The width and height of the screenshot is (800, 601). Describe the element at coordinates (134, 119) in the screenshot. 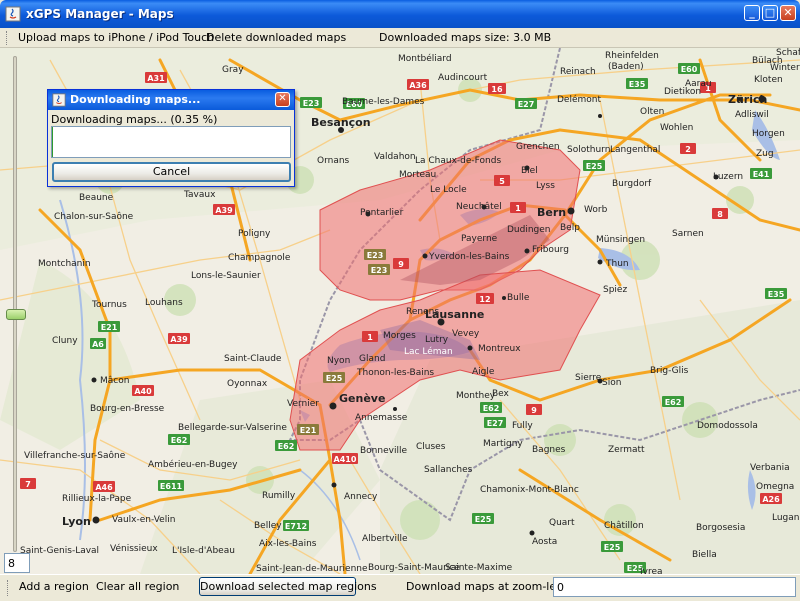

I see `dialog-message: Downloading maps... (0.35 %)` at that location.